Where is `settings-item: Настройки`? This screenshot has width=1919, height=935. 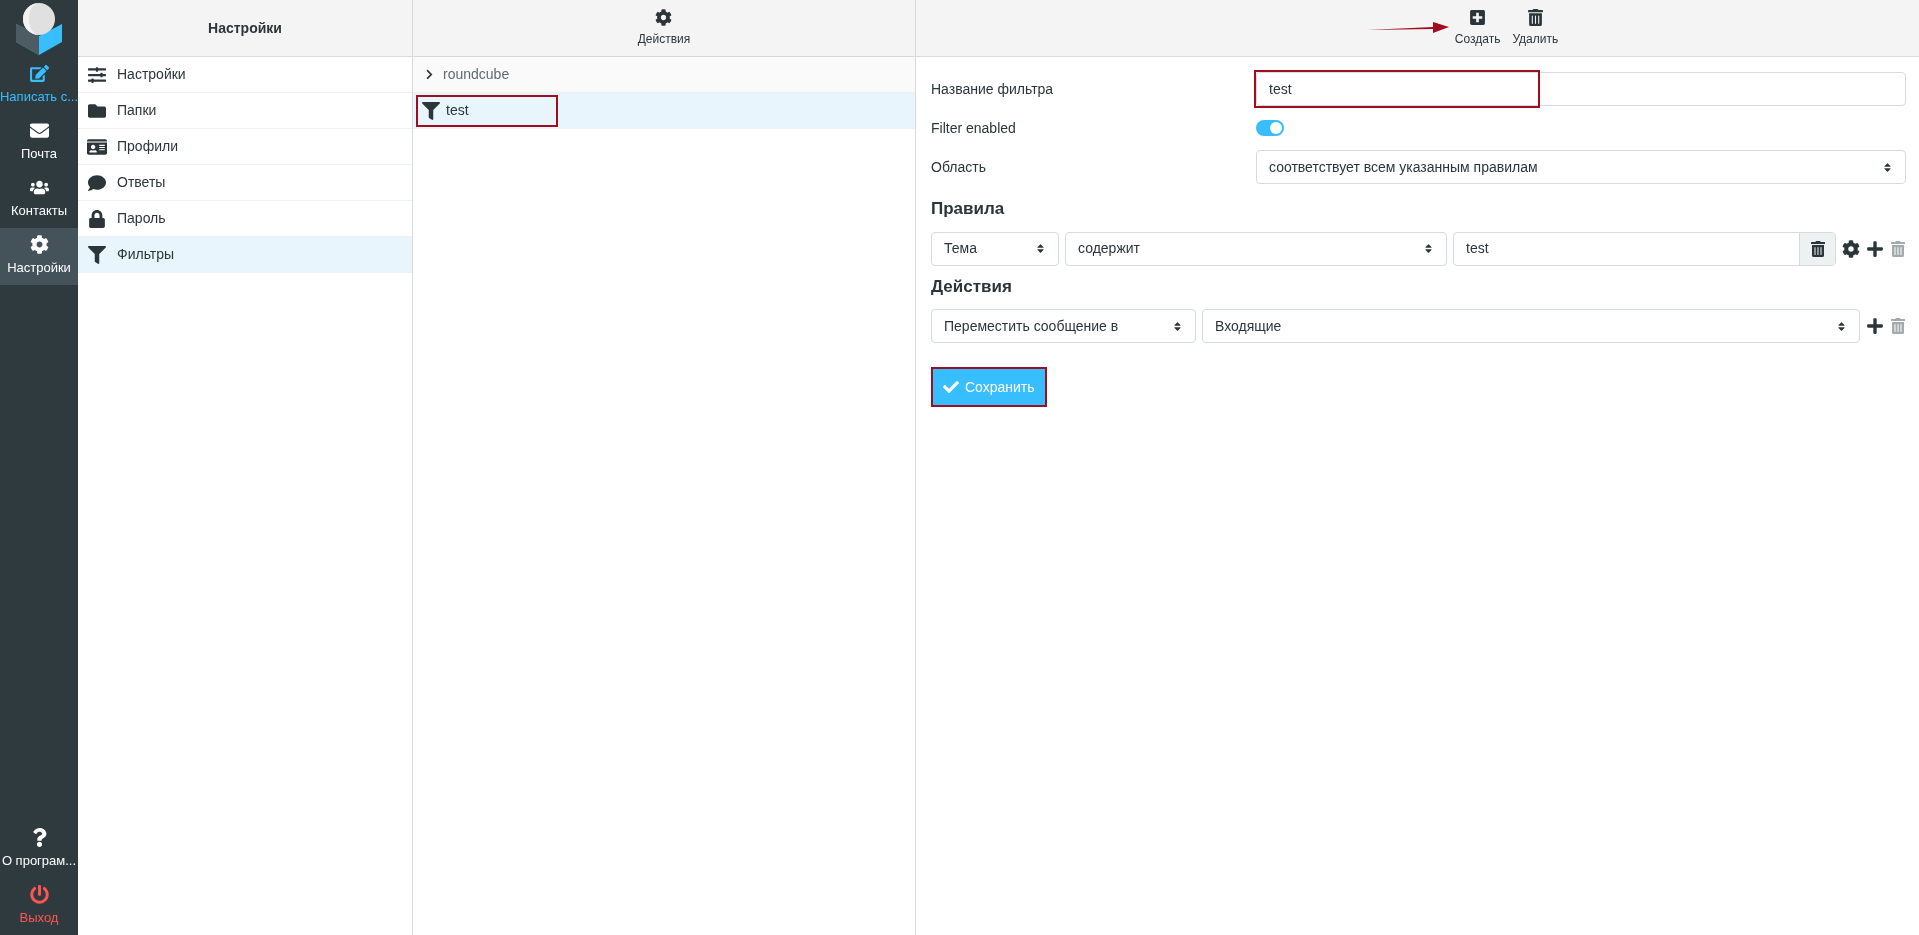 settings-item: Настройки is located at coordinates (245, 75).